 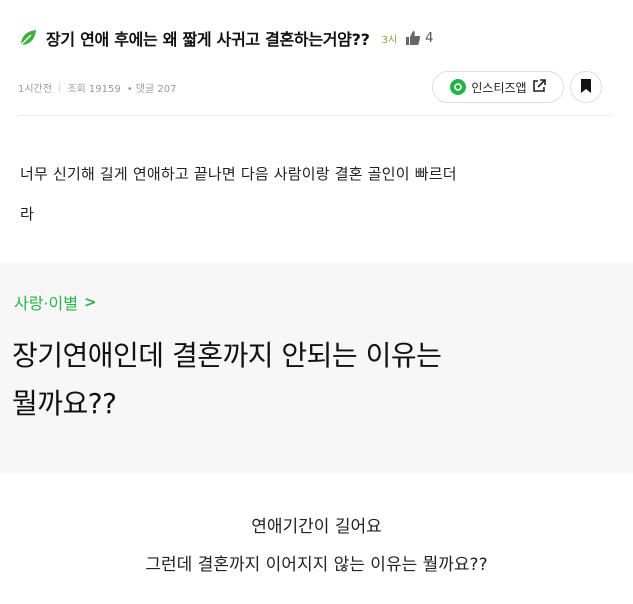 What do you see at coordinates (208, 38) in the screenshot?
I see `post-title: 장기 연애 후에는 왜 짧게 사귀고 결혼하는거얌??` at bounding box center [208, 38].